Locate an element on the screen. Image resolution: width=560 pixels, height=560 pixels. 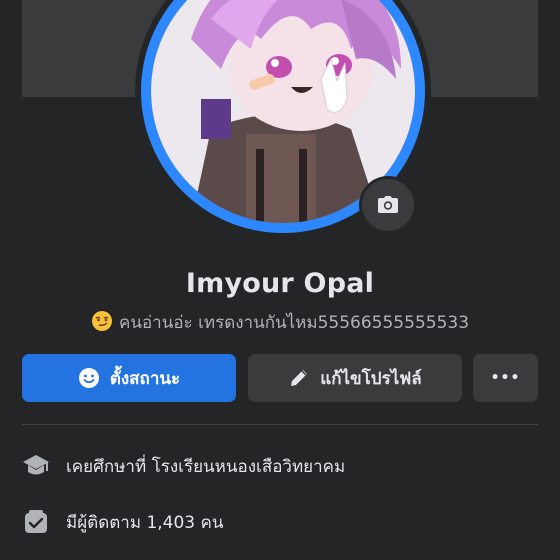
camera-icon is located at coordinates (388, 205).